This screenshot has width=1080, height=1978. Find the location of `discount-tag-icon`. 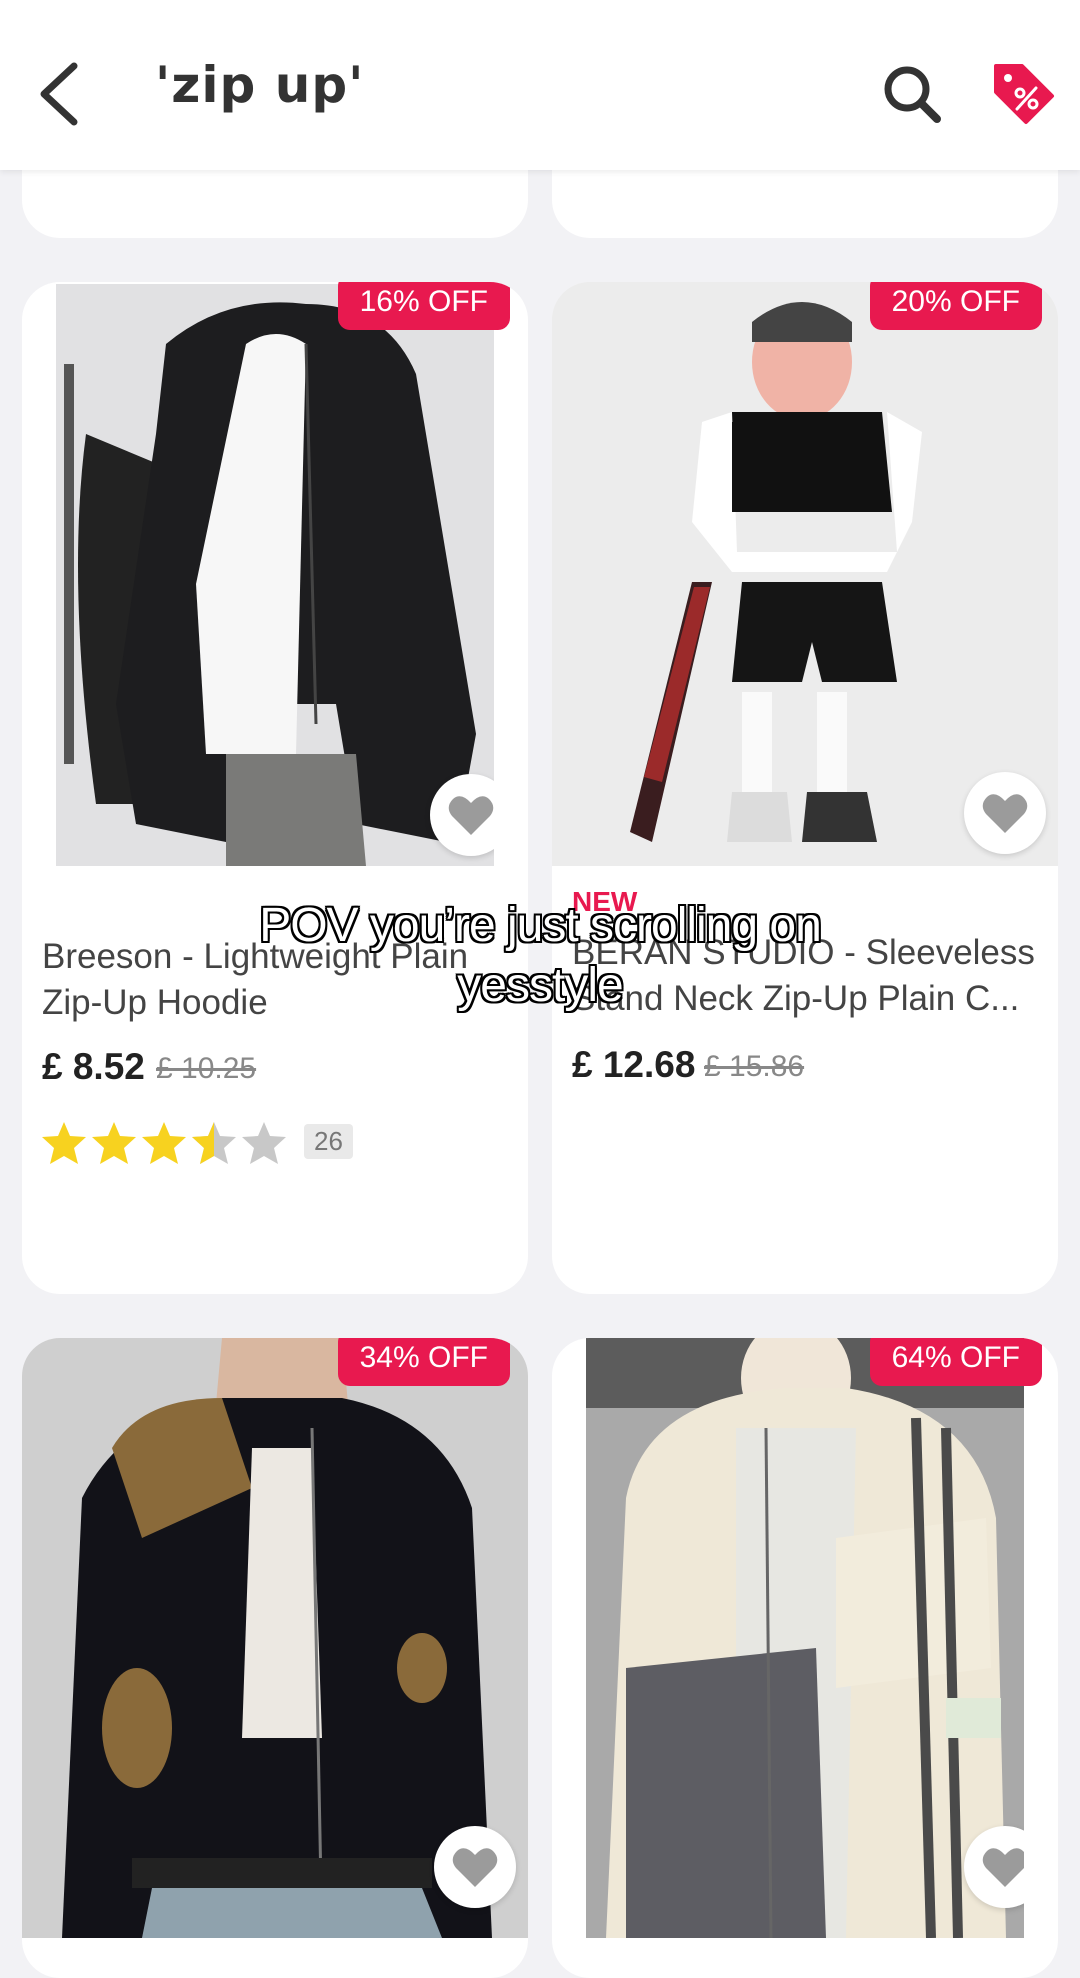

discount-tag-icon is located at coordinates (1024, 94).